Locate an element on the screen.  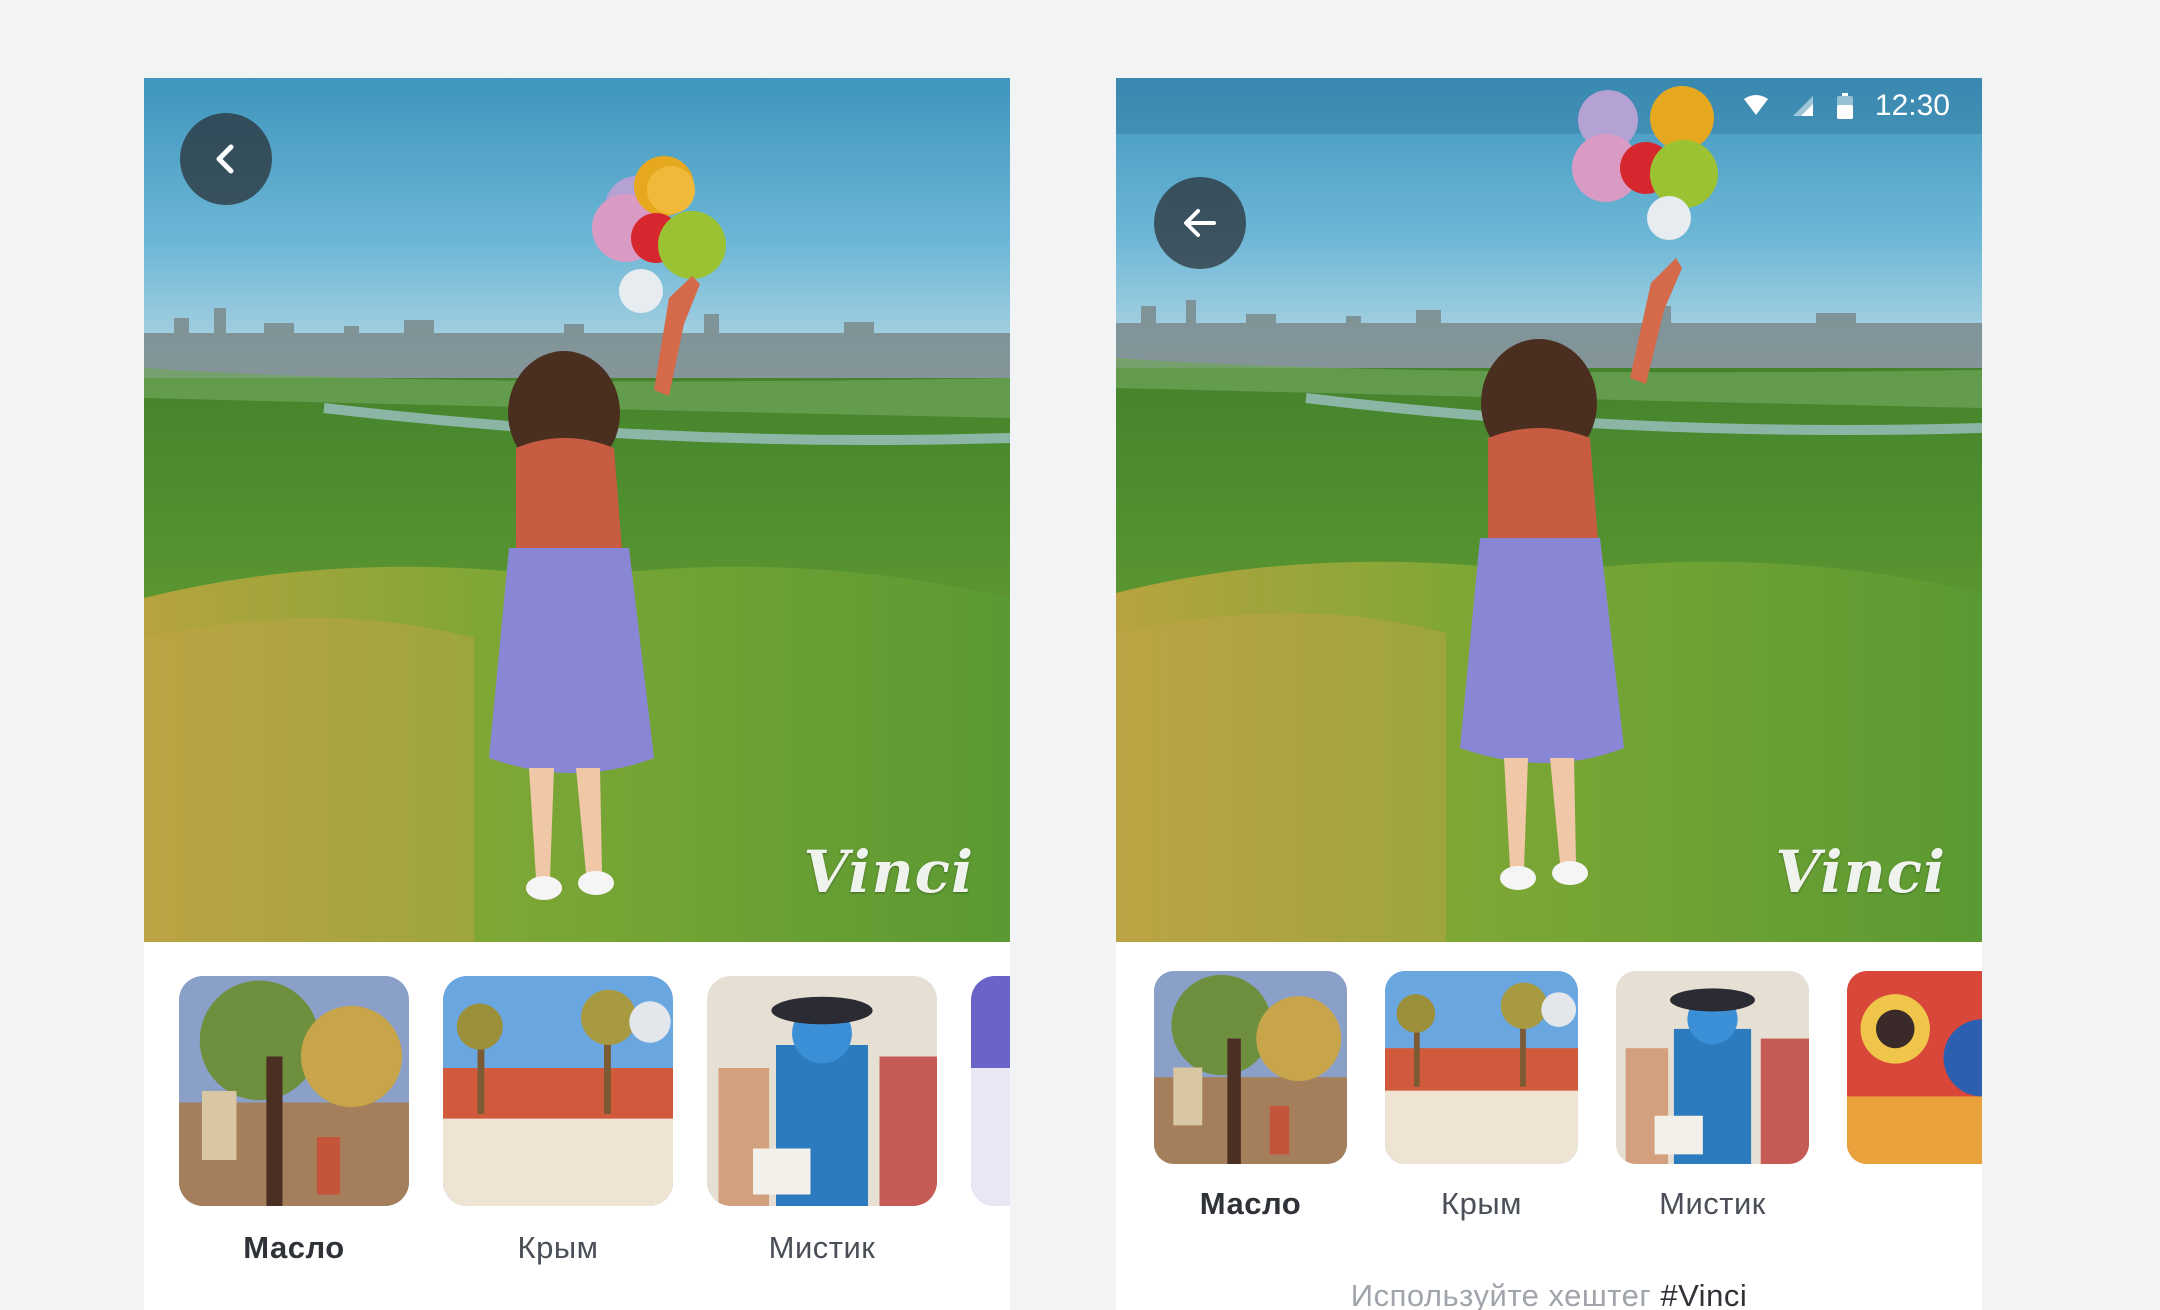
chevron-left-icon is located at coordinates (225, 159).